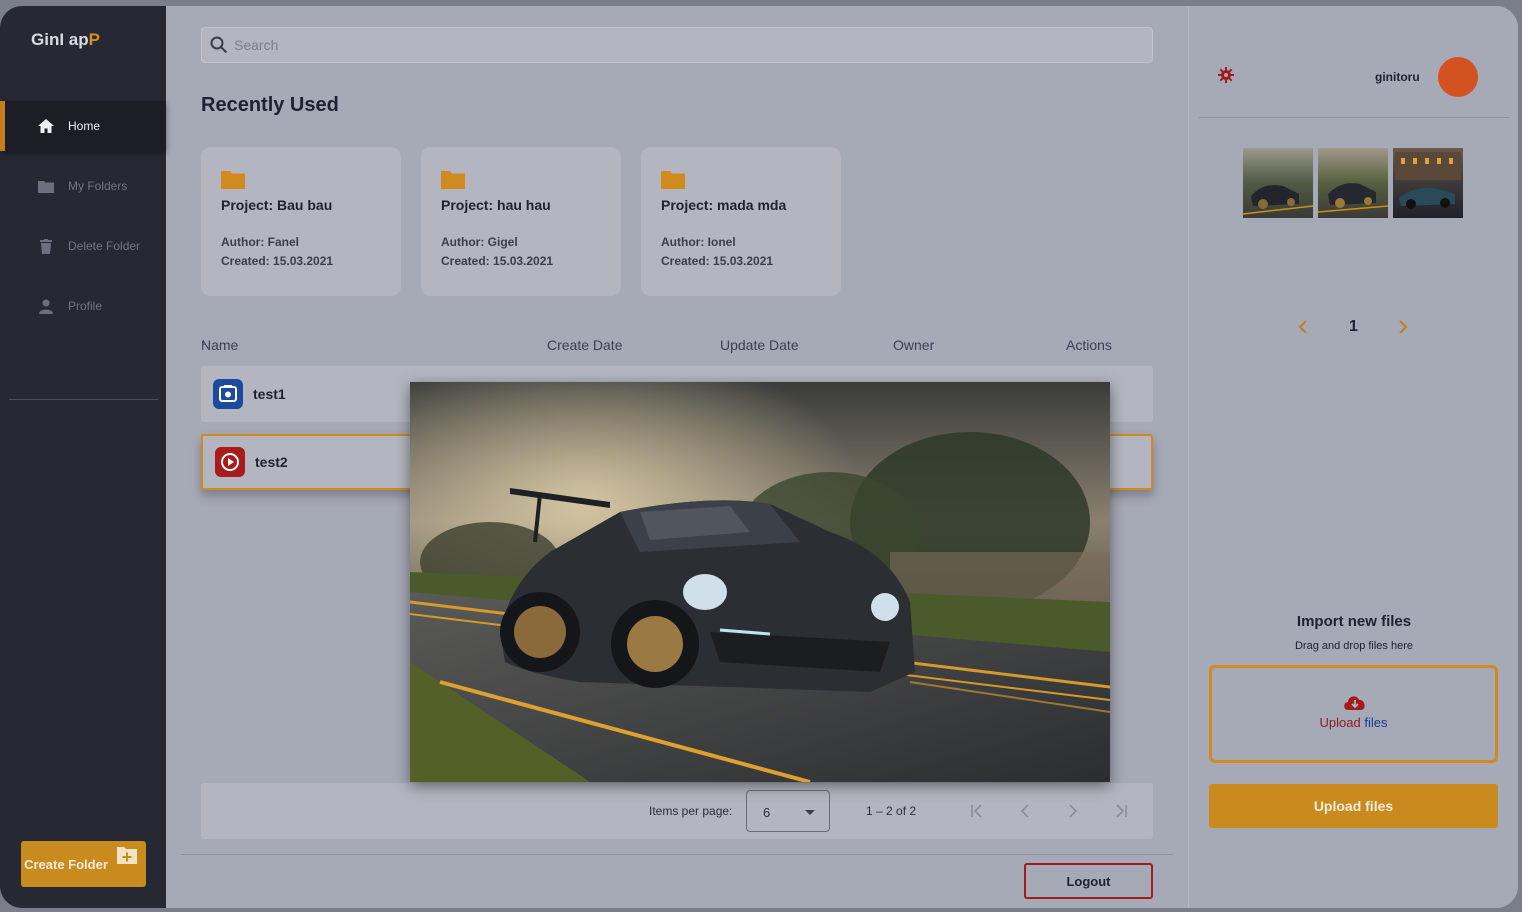 This screenshot has width=1522, height=912. I want to click on search-bar, so click(677, 45).